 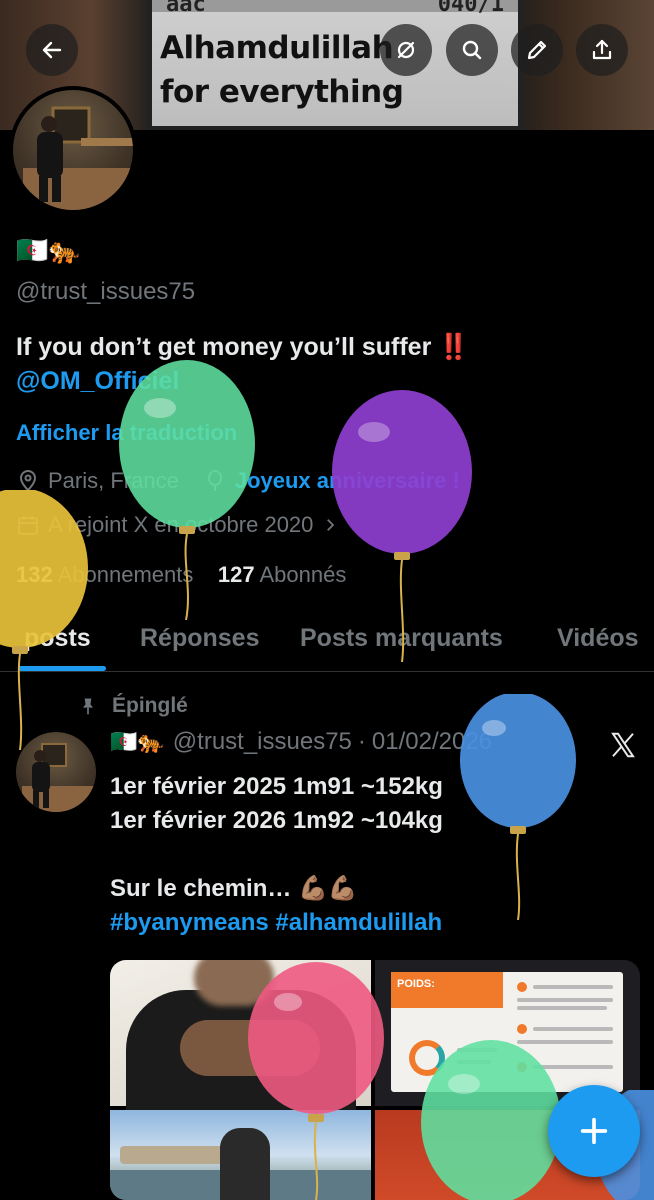 What do you see at coordinates (133, 706) in the screenshot?
I see `pinned-label: Épinglé` at bounding box center [133, 706].